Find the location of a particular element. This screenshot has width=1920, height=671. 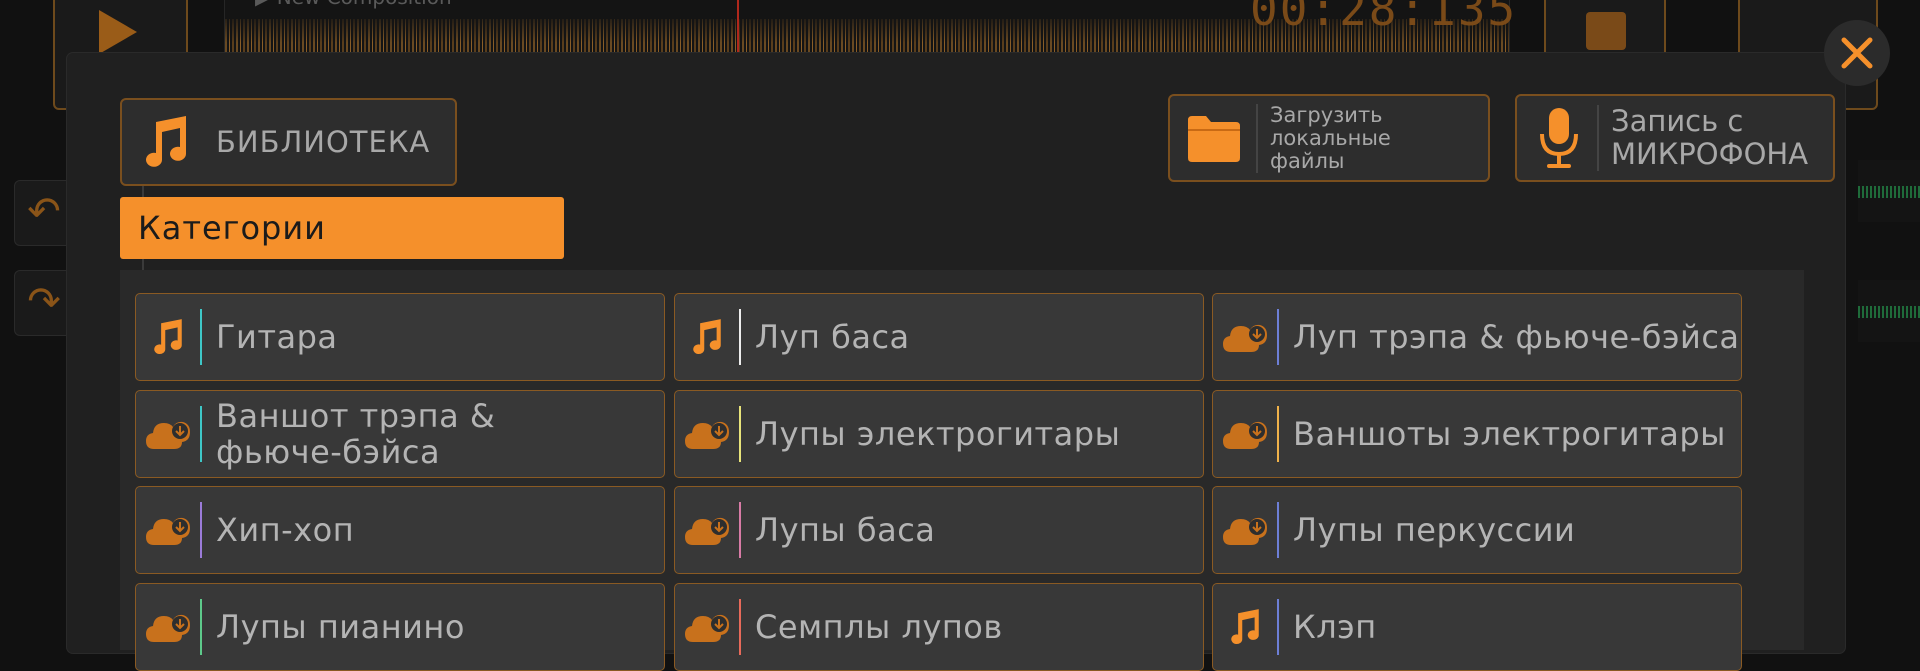

play-icon is located at coordinates (118, 32).